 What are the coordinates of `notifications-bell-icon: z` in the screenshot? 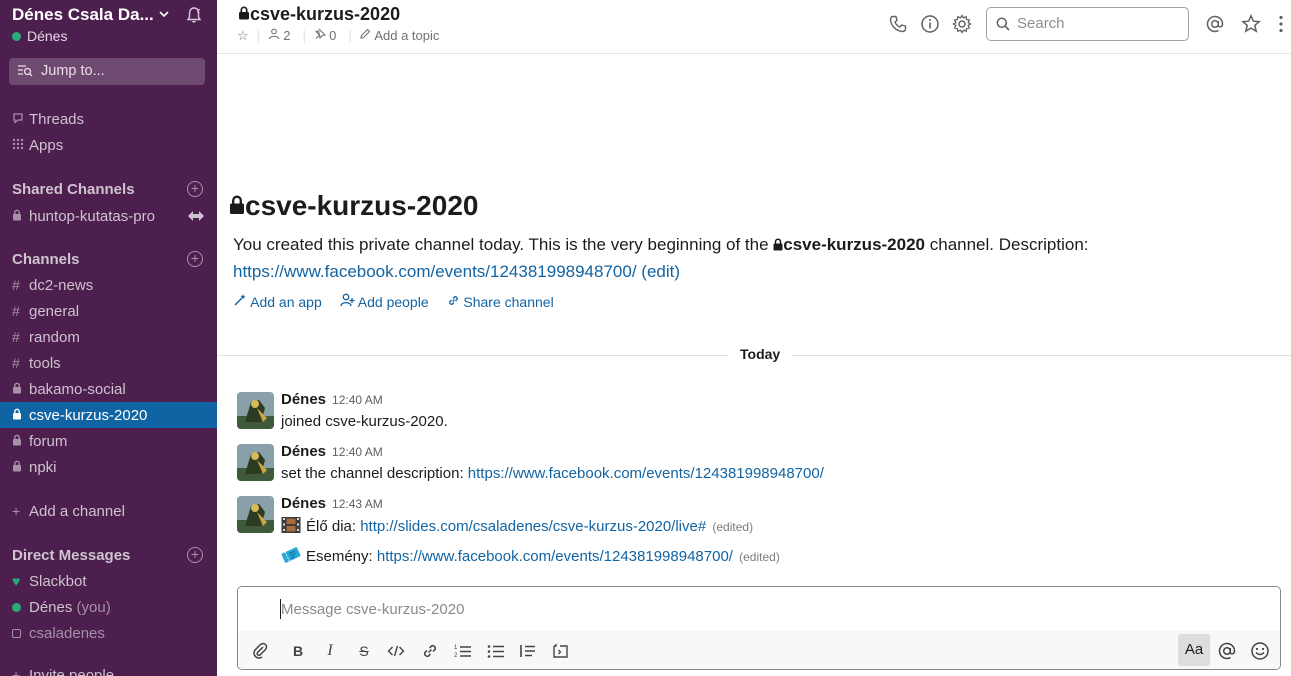 It's located at (194, 15).